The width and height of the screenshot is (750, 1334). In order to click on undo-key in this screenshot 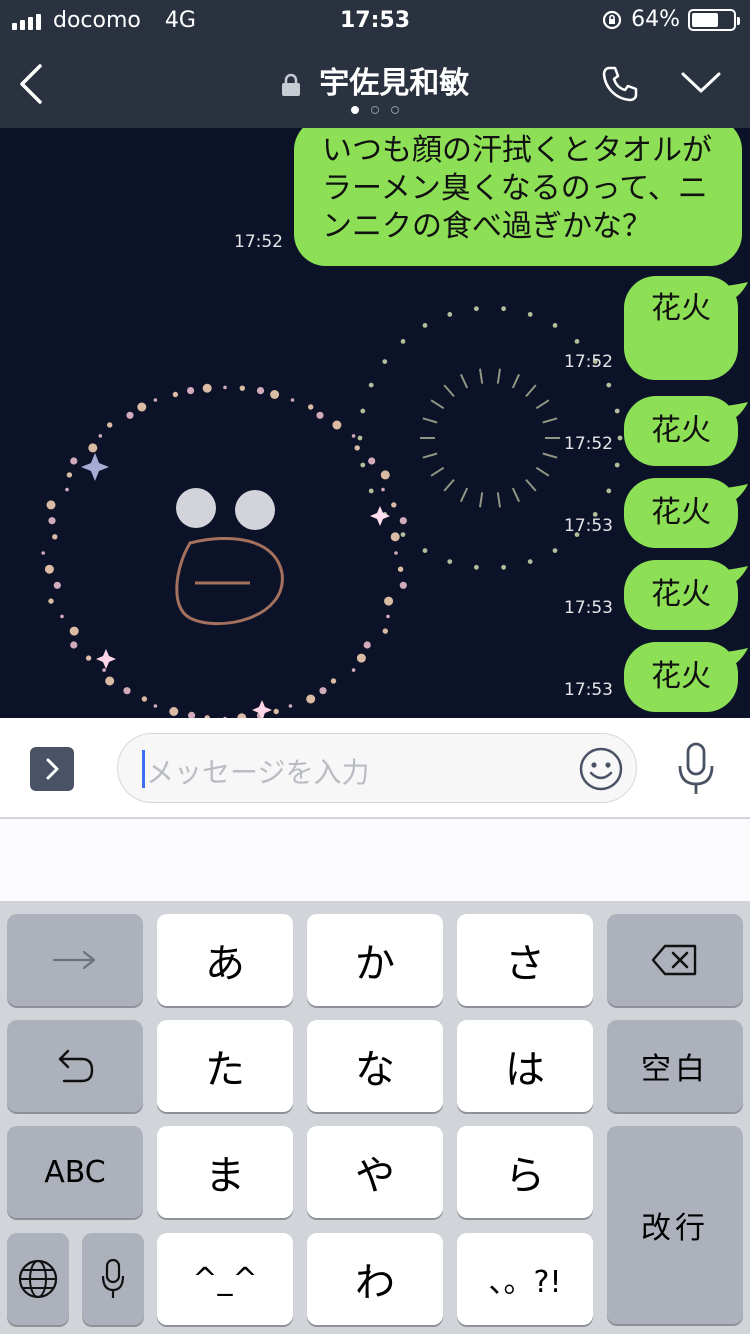, I will do `click(75, 1066)`.